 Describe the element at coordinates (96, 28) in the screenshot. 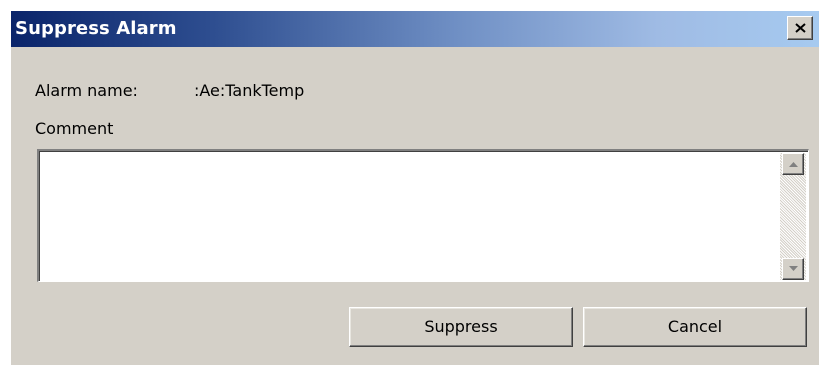

I see `window-title: Suppress Alarm` at that location.